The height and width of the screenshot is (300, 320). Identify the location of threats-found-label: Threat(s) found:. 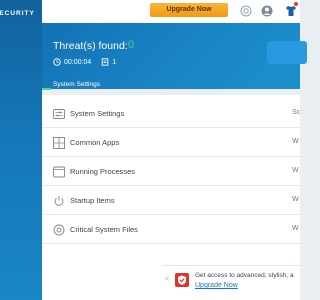
(90, 46).